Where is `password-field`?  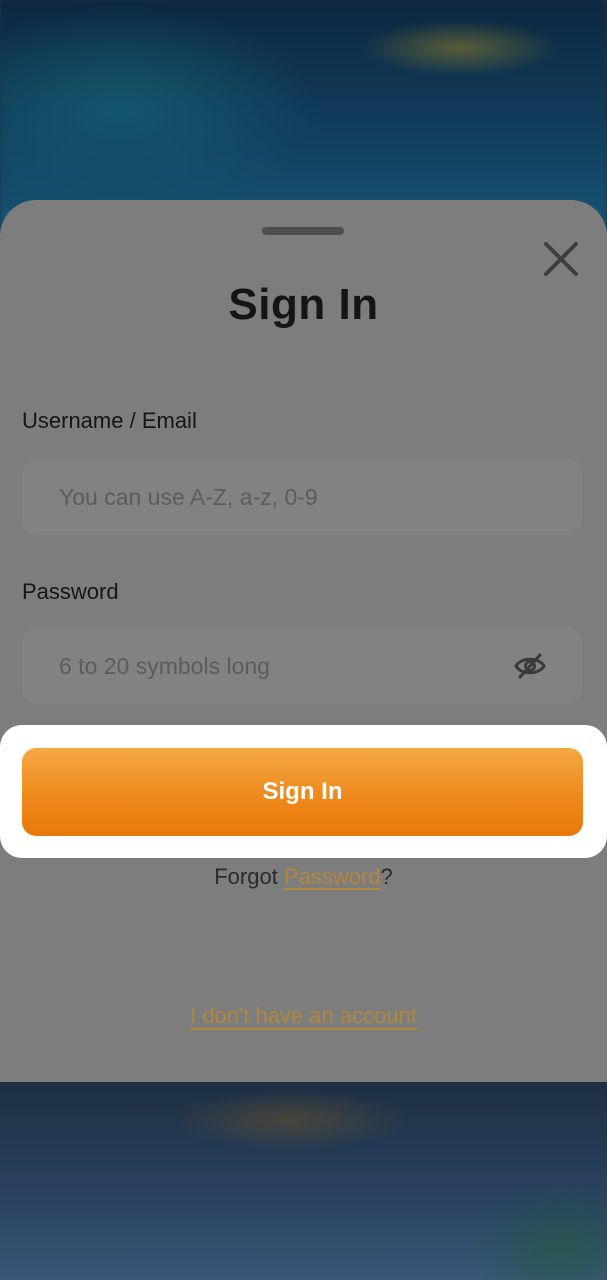 password-field is located at coordinates (269, 666).